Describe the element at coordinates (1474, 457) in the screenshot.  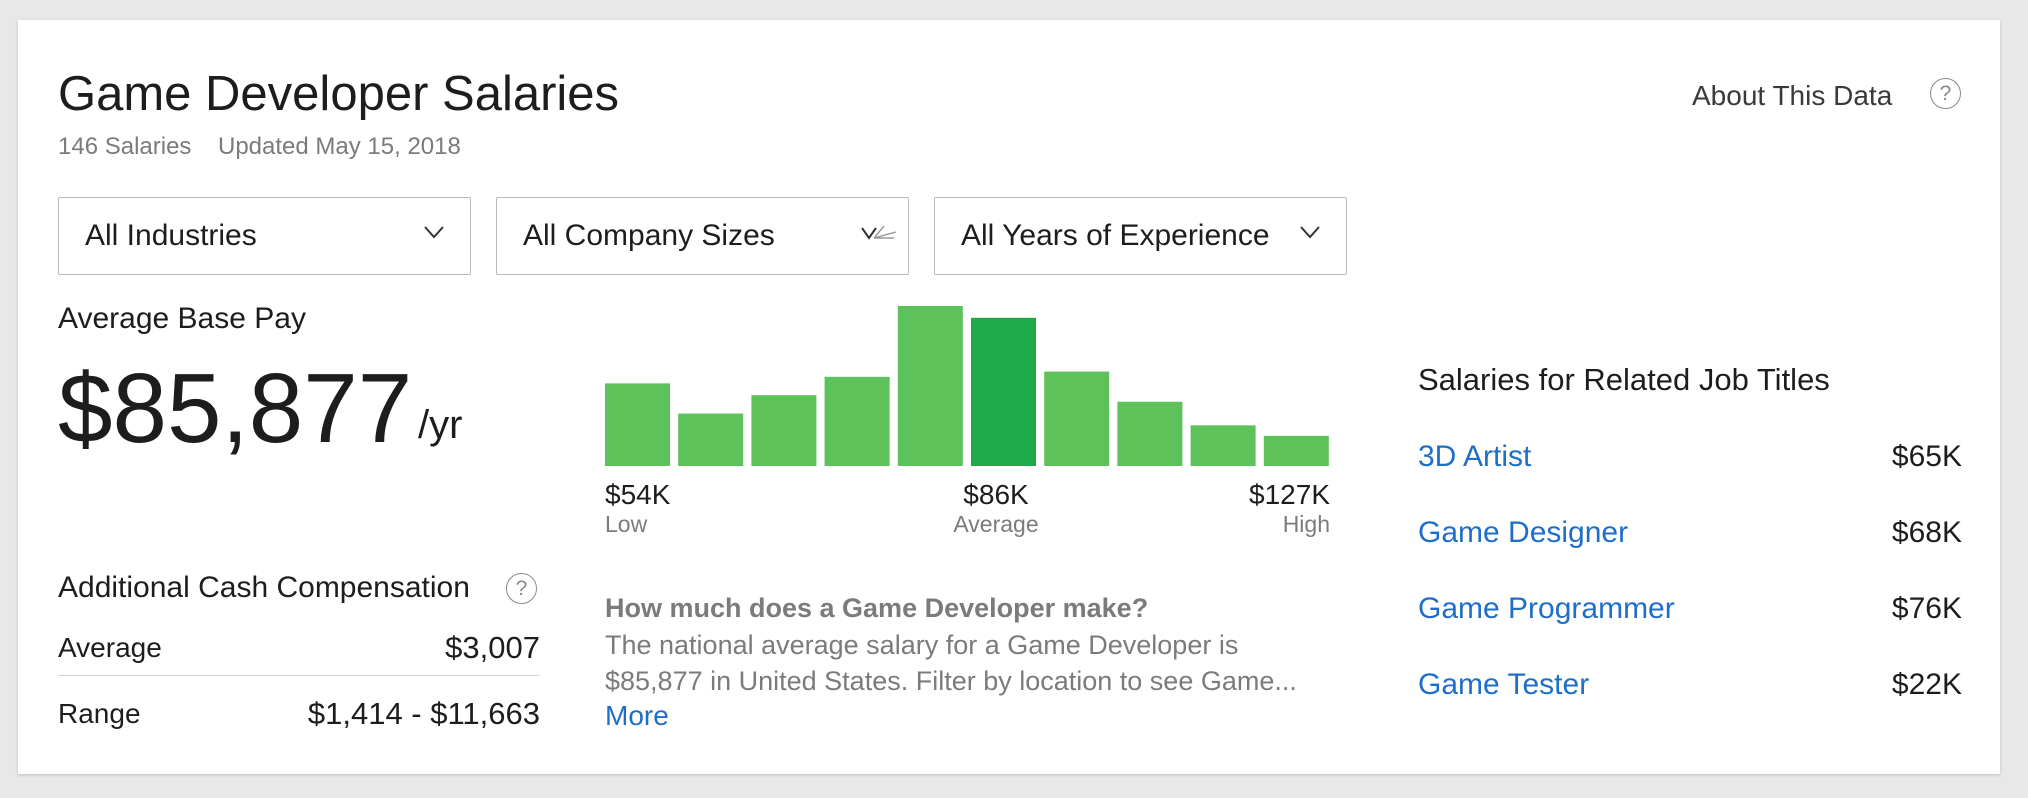
I see `related-title-link: 3D Artist` at that location.